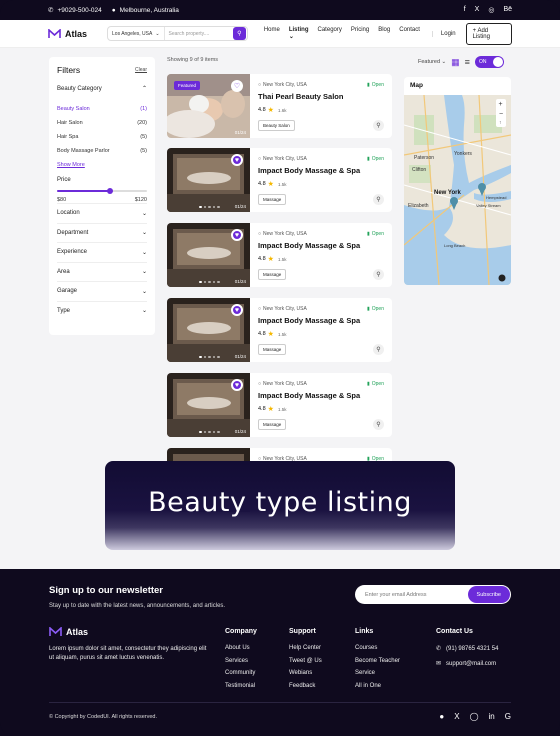 This screenshot has width=560, height=736. Describe the element at coordinates (241, 661) in the screenshot. I see `footer-link: Services` at that location.